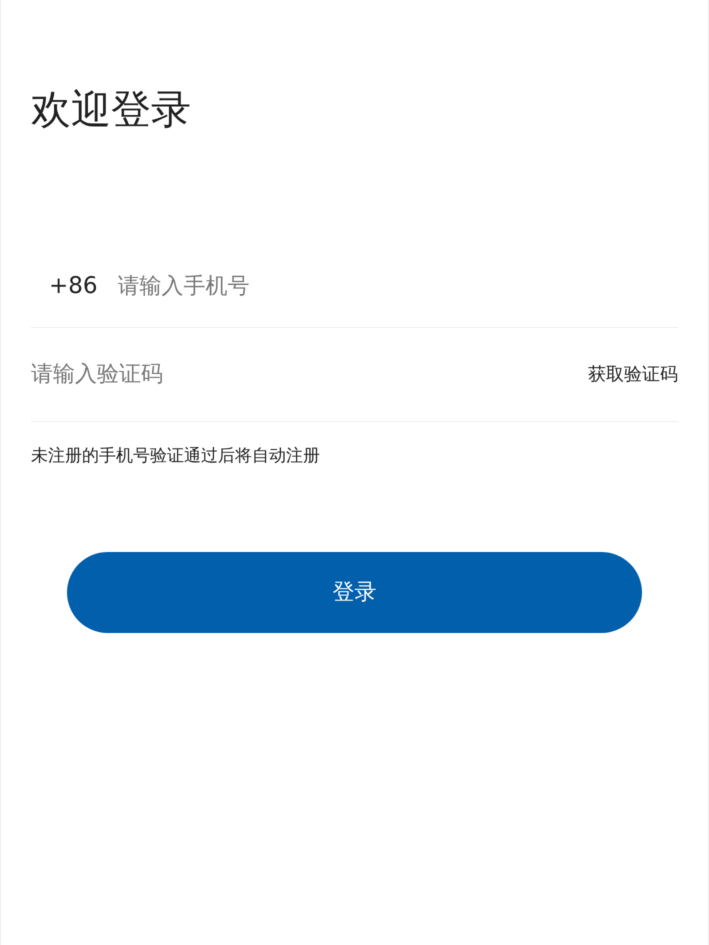 The image size is (709, 945). Describe the element at coordinates (309, 374) in the screenshot. I see `code-input-field: 请输入验证码` at that location.